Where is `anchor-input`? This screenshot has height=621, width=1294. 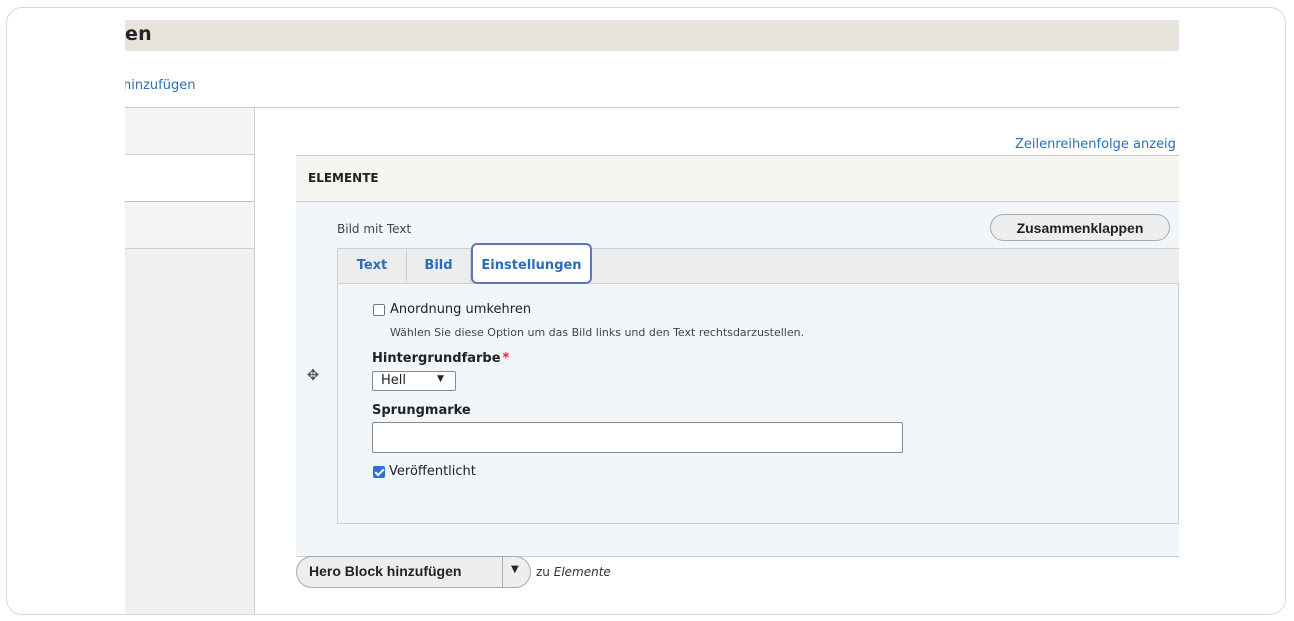 anchor-input is located at coordinates (637, 437).